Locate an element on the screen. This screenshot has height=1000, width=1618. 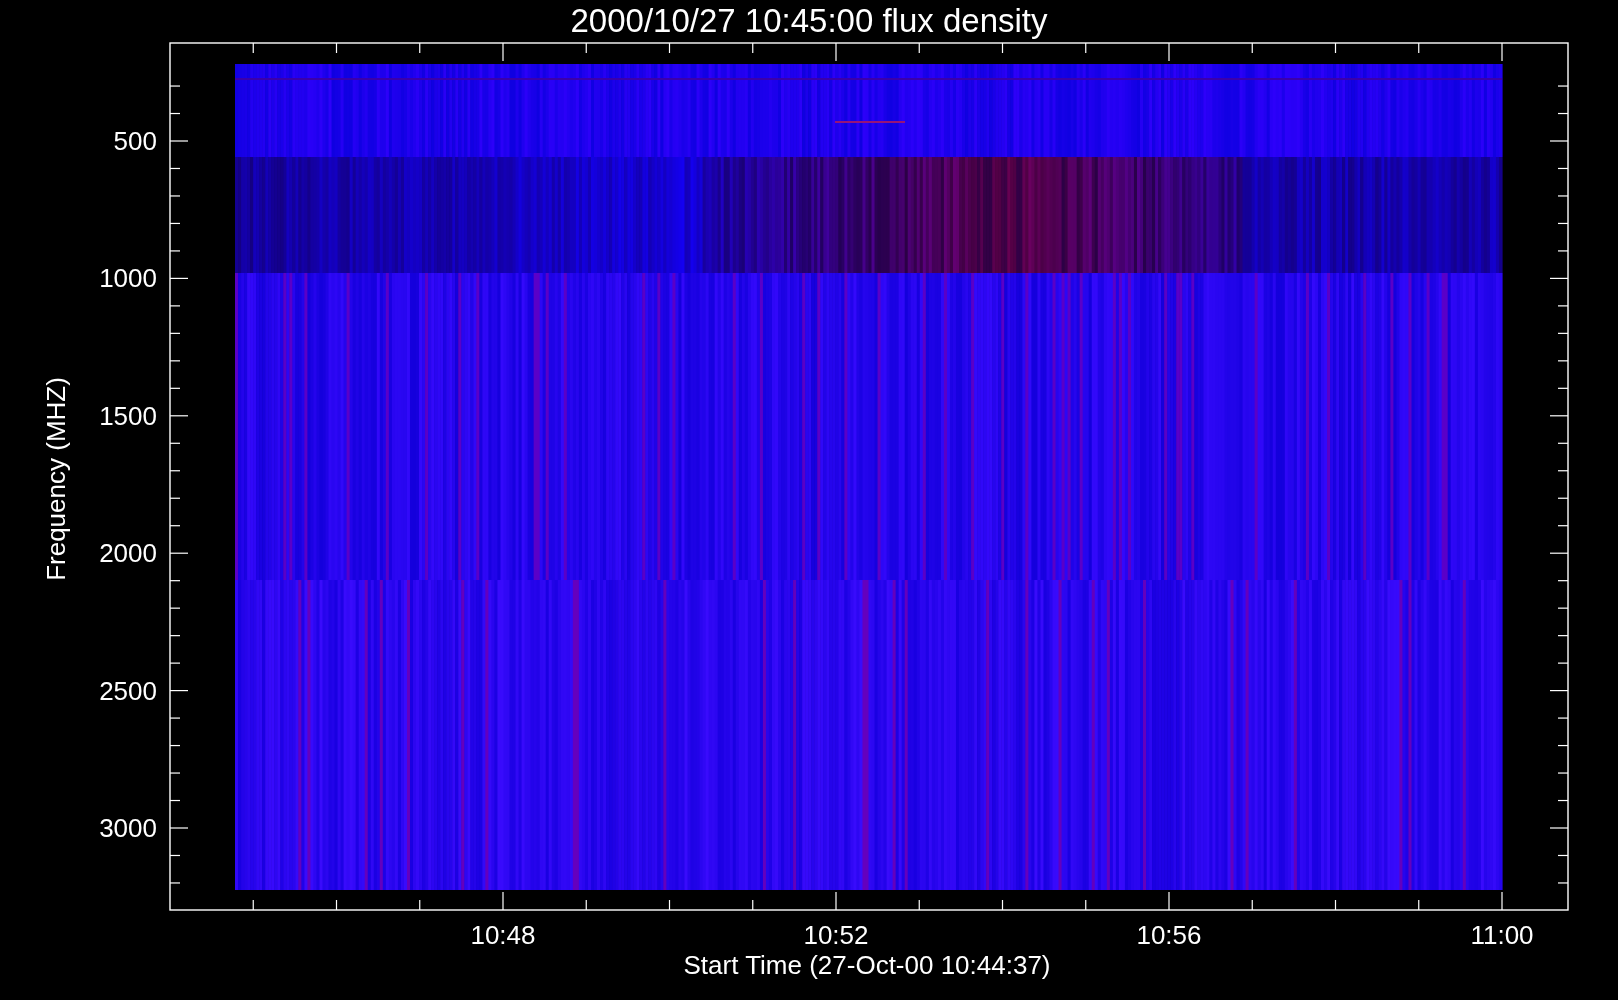
y-tick-label: 3000 is located at coordinates (128, 828).